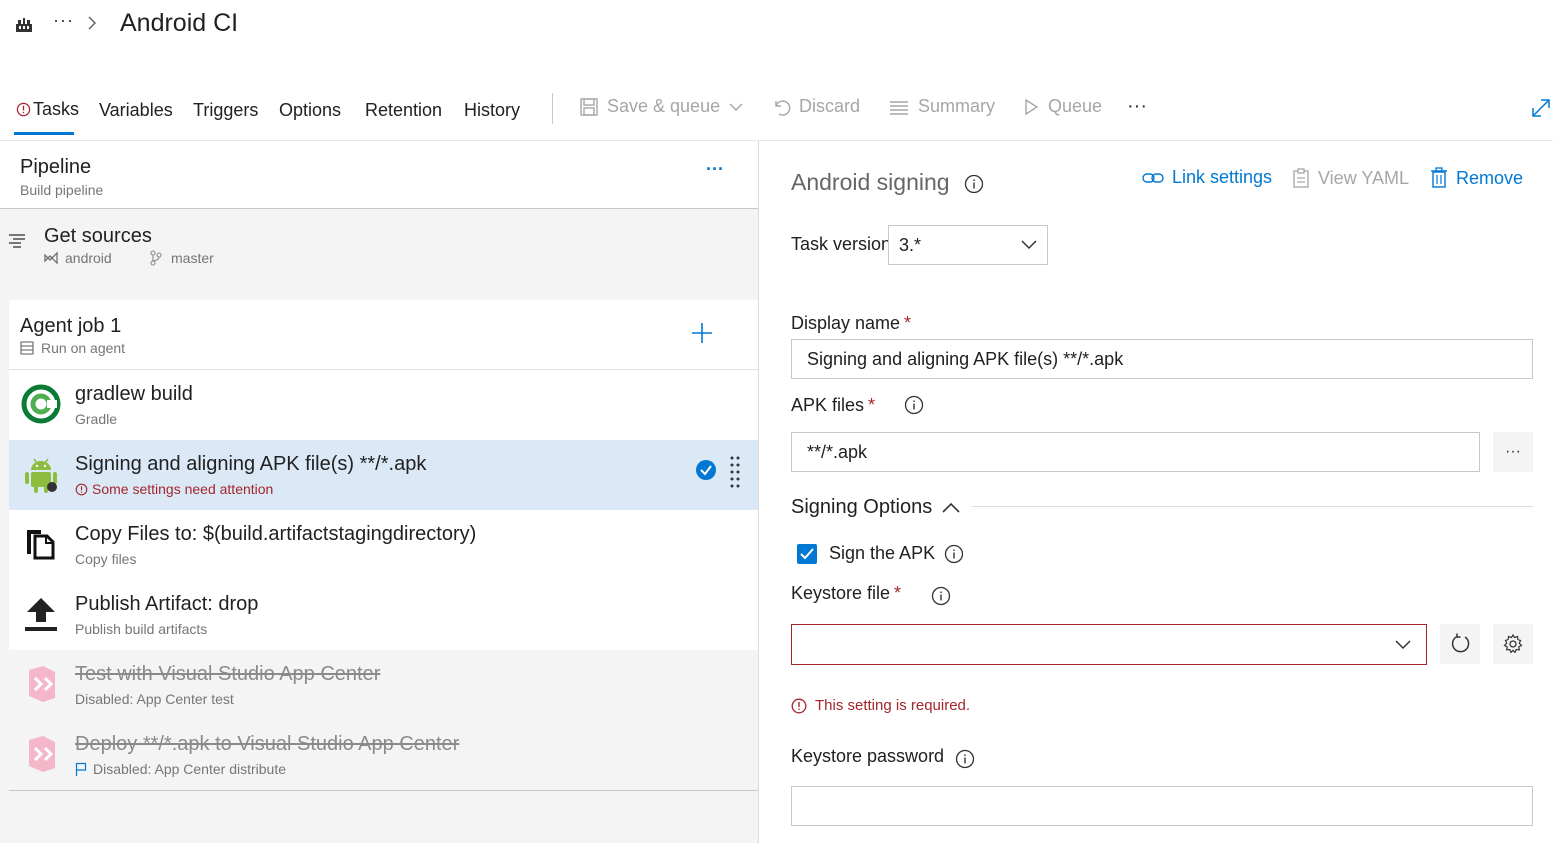  Describe the element at coordinates (1207, 177) in the screenshot. I see `link-settings-button: Link settings` at that location.